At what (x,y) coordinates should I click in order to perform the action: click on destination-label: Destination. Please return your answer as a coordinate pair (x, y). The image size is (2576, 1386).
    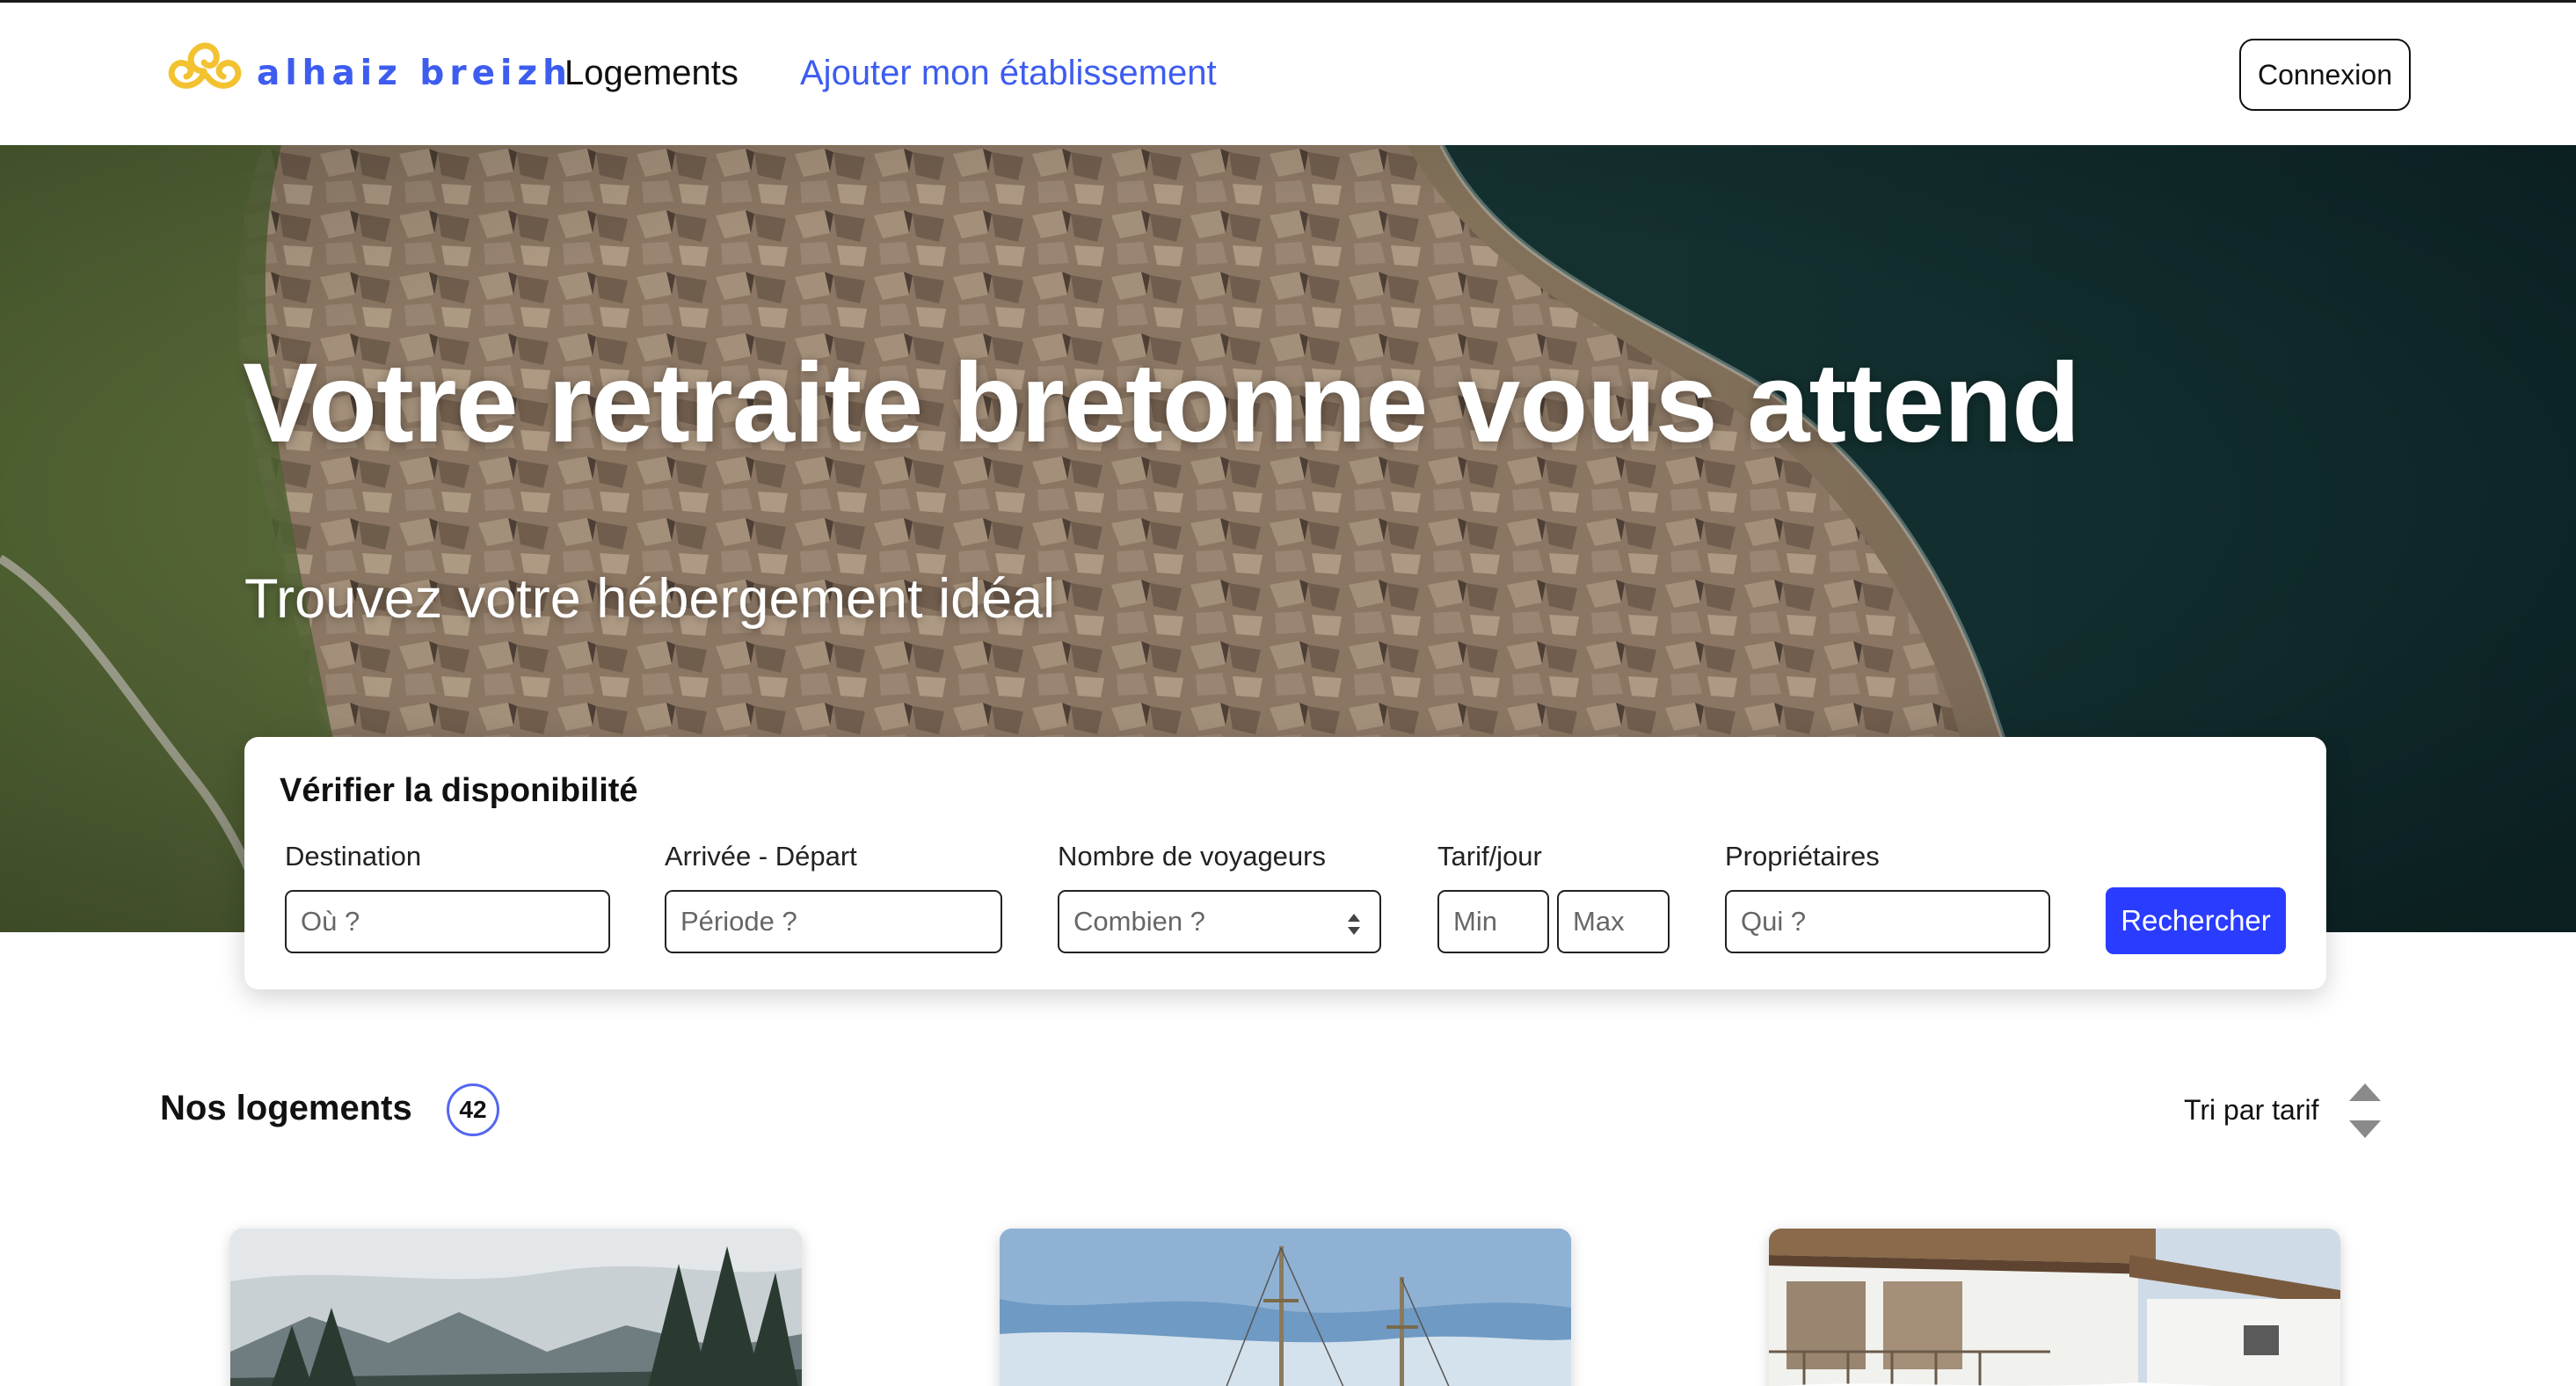
    Looking at the image, I should click on (353, 856).